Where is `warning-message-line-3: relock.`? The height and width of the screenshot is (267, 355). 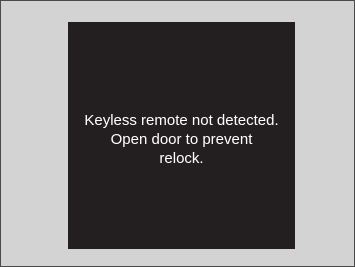
warning-message-line-3: relock. is located at coordinates (181, 158).